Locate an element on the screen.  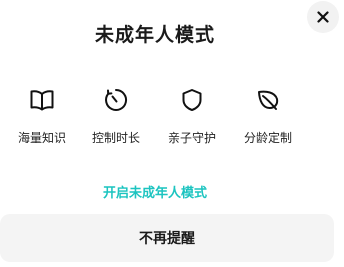
feature-knowledge: 海量知识 is located at coordinates (42, 116).